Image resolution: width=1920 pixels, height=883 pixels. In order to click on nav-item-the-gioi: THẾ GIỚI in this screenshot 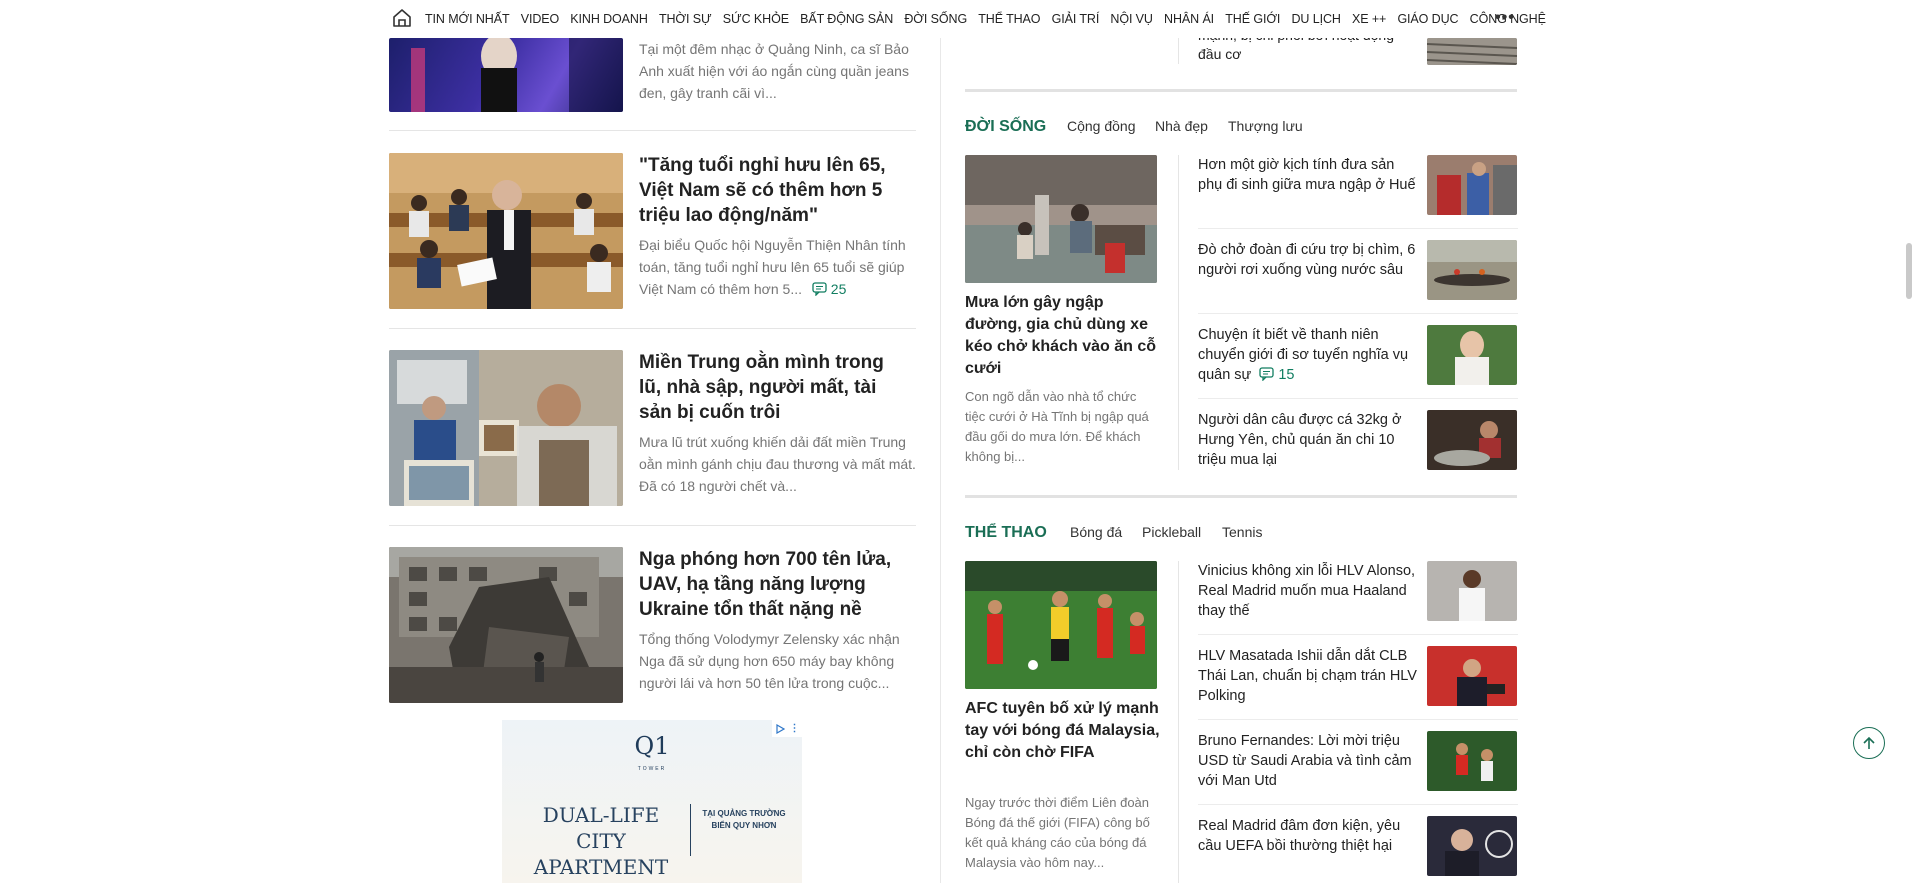, I will do `click(1252, 19)`.